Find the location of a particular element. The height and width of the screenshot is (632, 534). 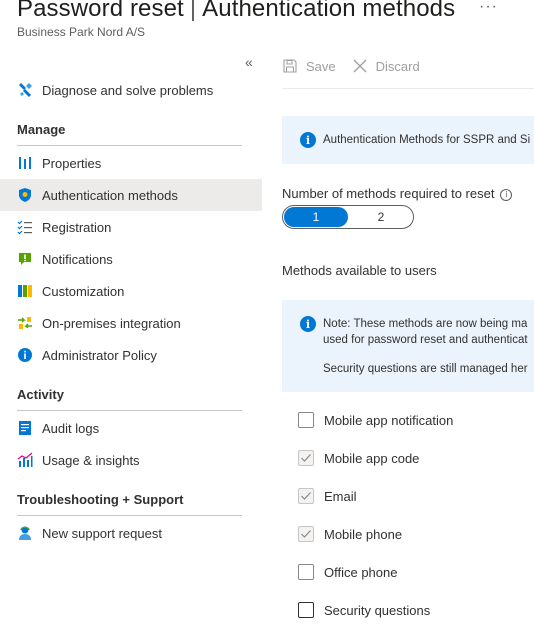

command-bar: Save Discard is located at coordinates (359, 66).